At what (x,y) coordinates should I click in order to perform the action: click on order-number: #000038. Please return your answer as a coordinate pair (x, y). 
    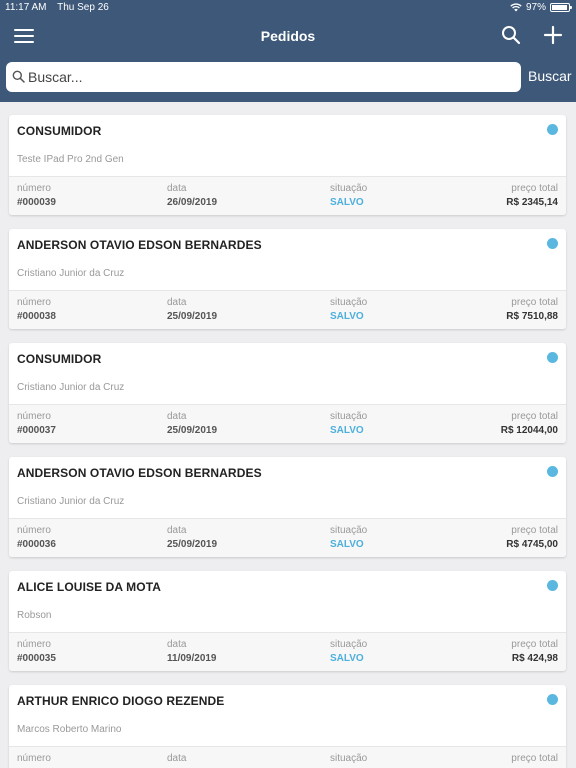
    Looking at the image, I should click on (36, 316).